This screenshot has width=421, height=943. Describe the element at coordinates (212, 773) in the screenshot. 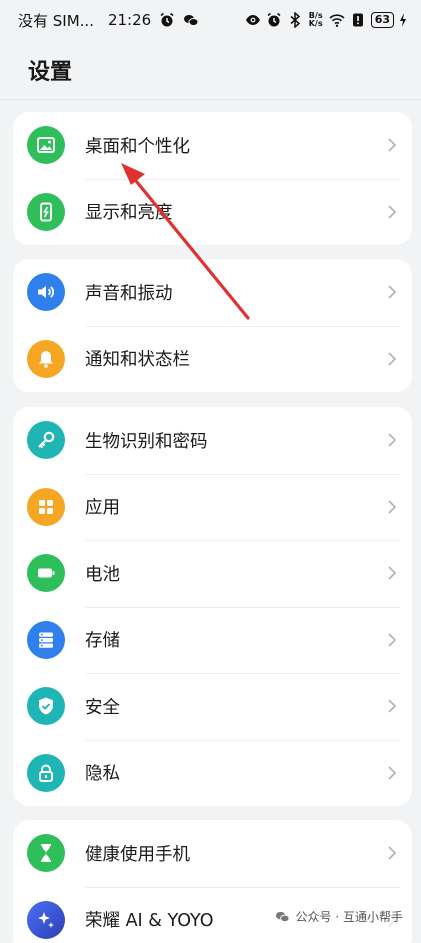

I see `settings-item-privacy: 隐私` at that location.